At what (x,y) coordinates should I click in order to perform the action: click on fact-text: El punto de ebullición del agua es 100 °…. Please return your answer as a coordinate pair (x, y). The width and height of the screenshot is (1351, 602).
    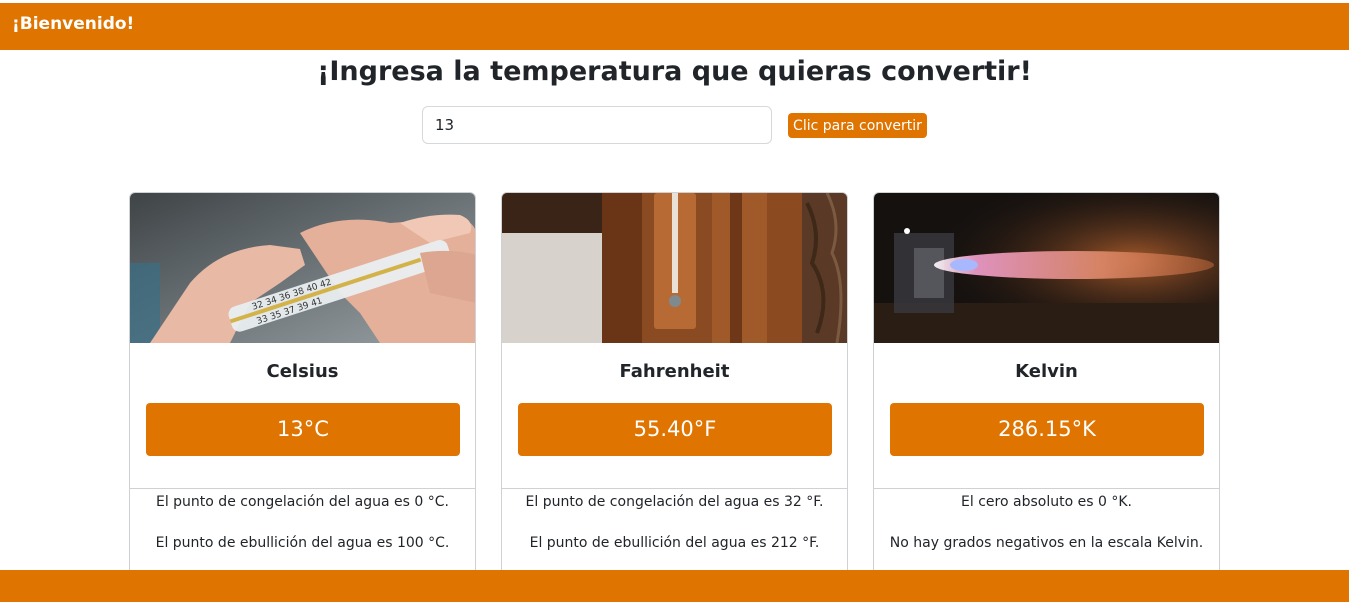
    Looking at the image, I should click on (302, 543).